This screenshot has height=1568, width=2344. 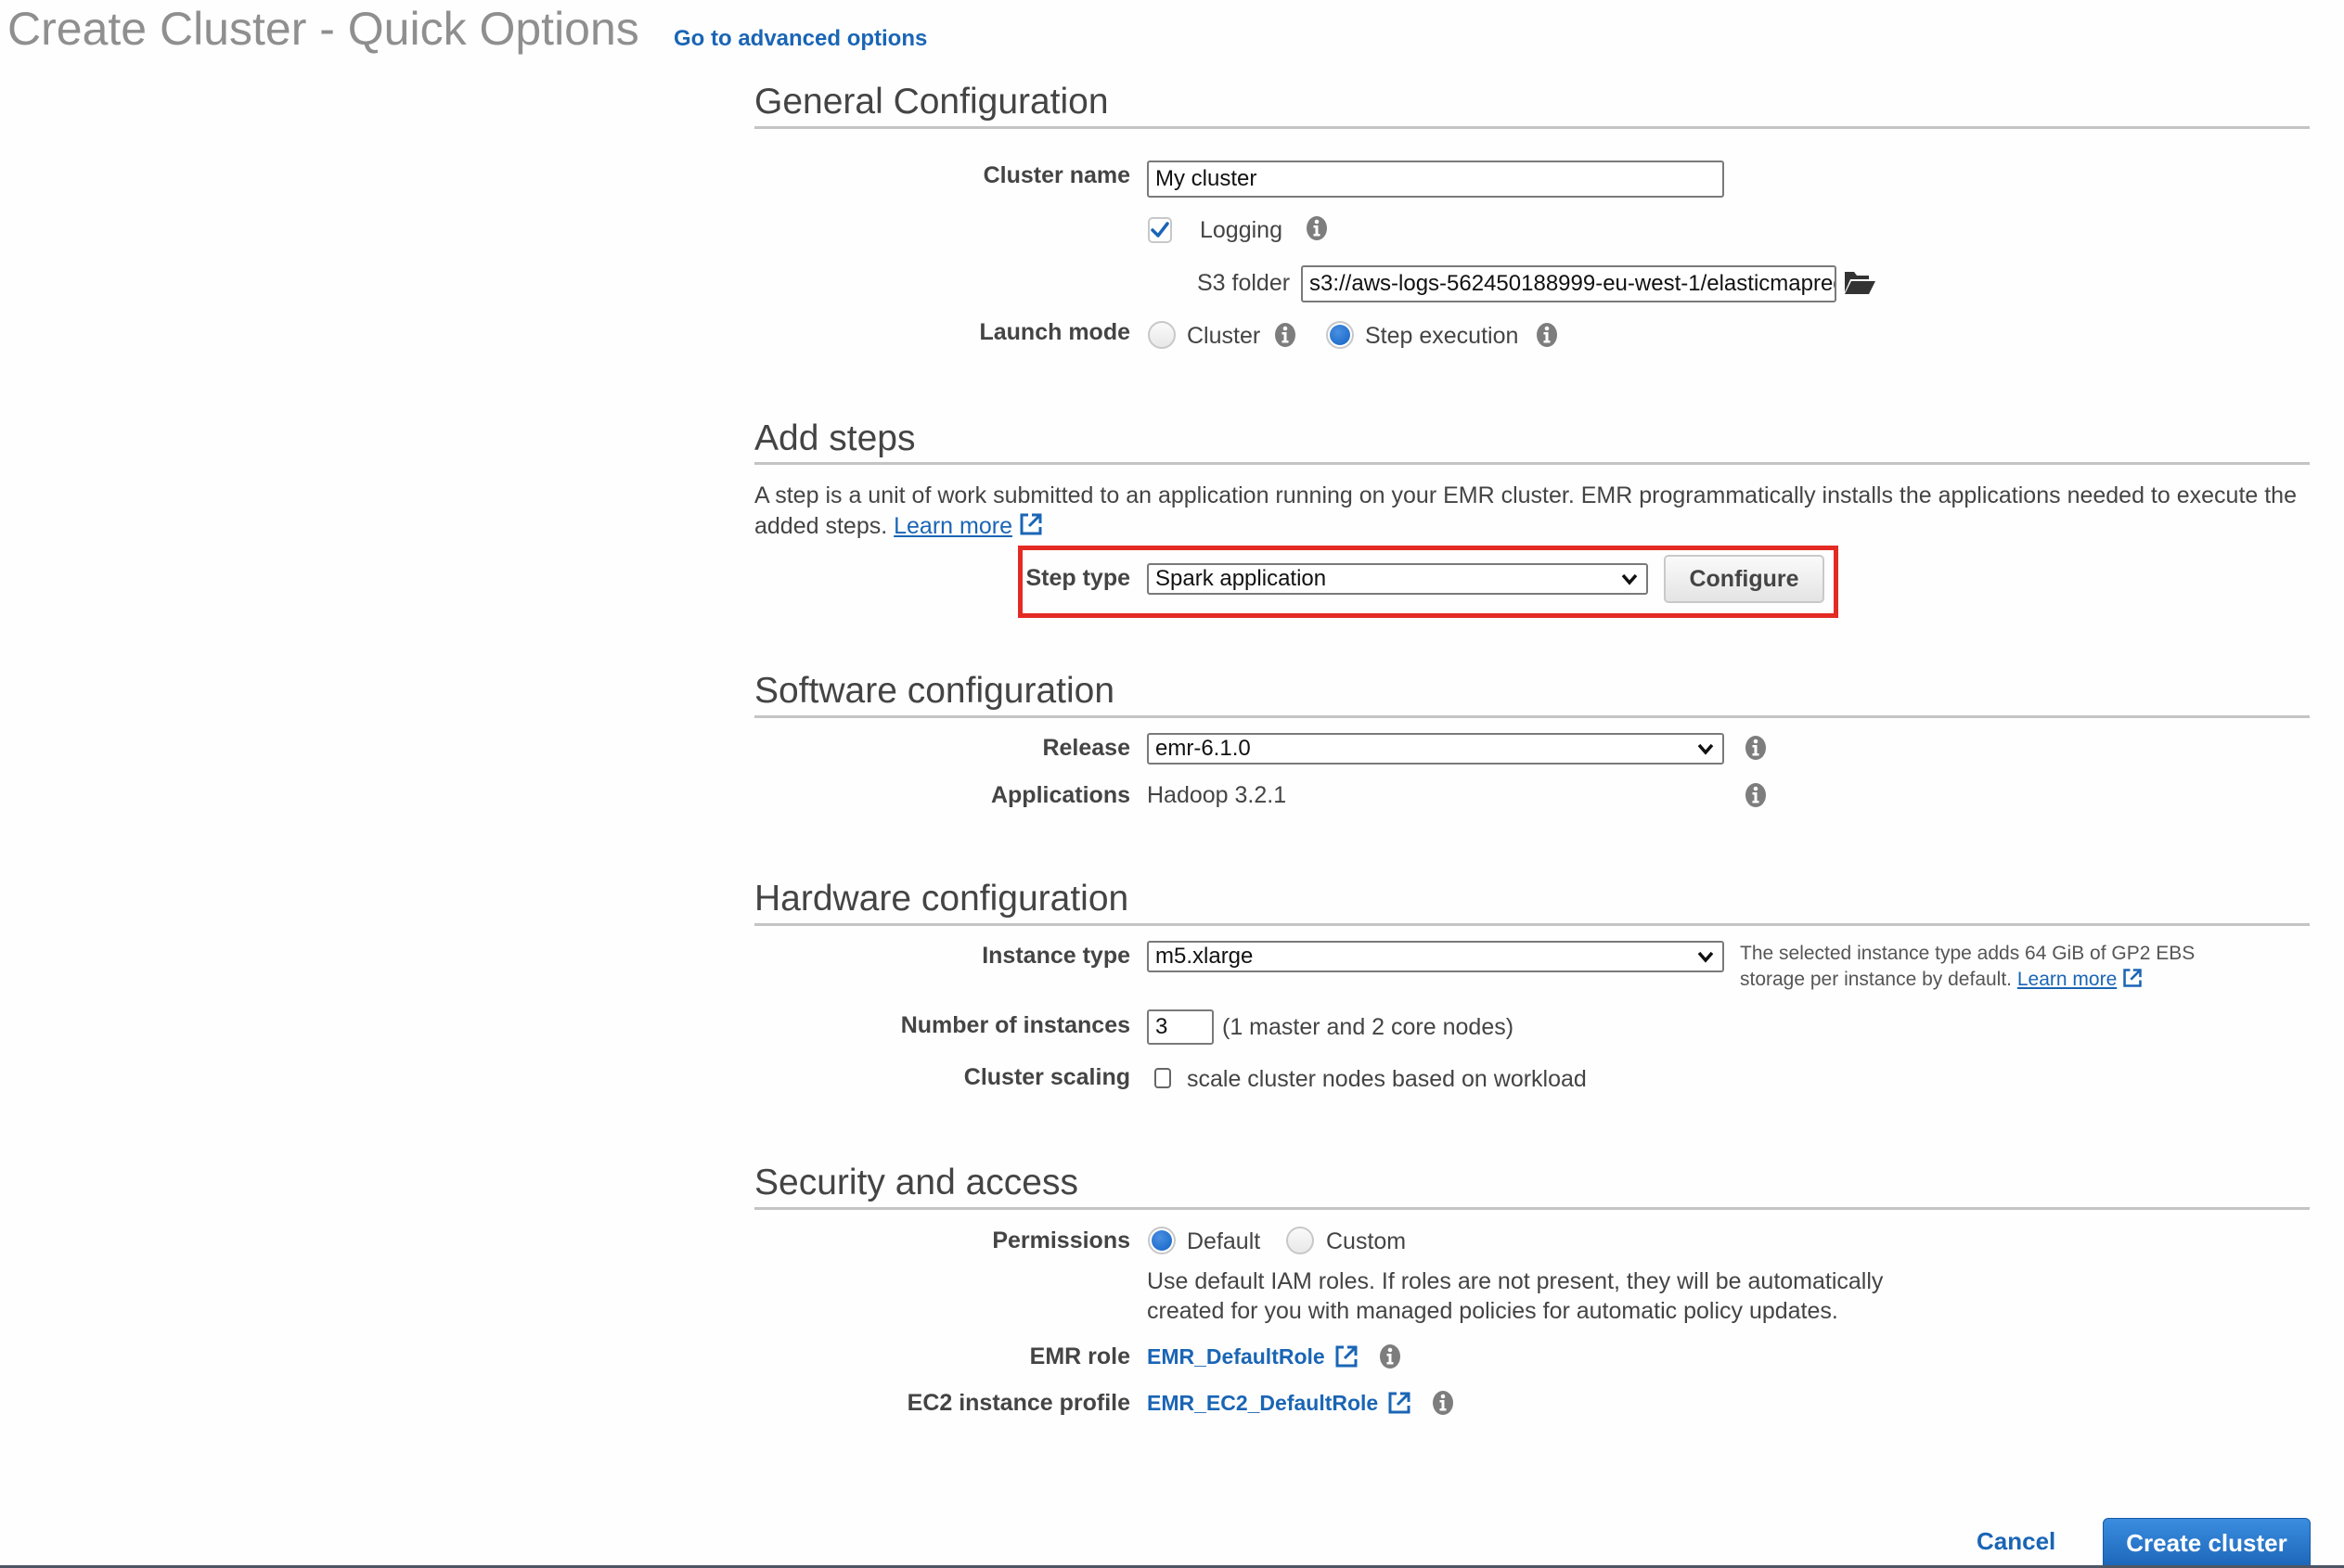 What do you see at coordinates (1368, 1027) in the screenshot?
I see `num-instances-note: (1 master and 2 core nodes)` at bounding box center [1368, 1027].